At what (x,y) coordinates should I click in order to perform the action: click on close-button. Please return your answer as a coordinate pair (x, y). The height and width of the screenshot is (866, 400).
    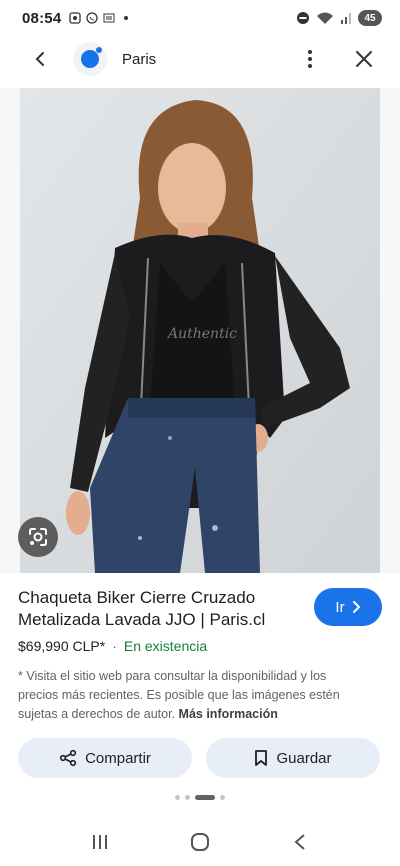
    Looking at the image, I should click on (364, 59).